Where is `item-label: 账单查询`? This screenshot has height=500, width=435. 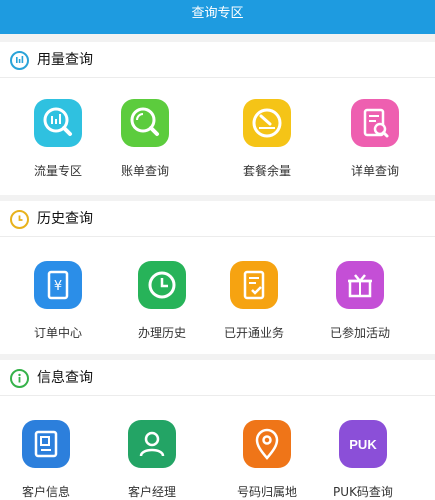 item-label: 账单查询 is located at coordinates (144, 171).